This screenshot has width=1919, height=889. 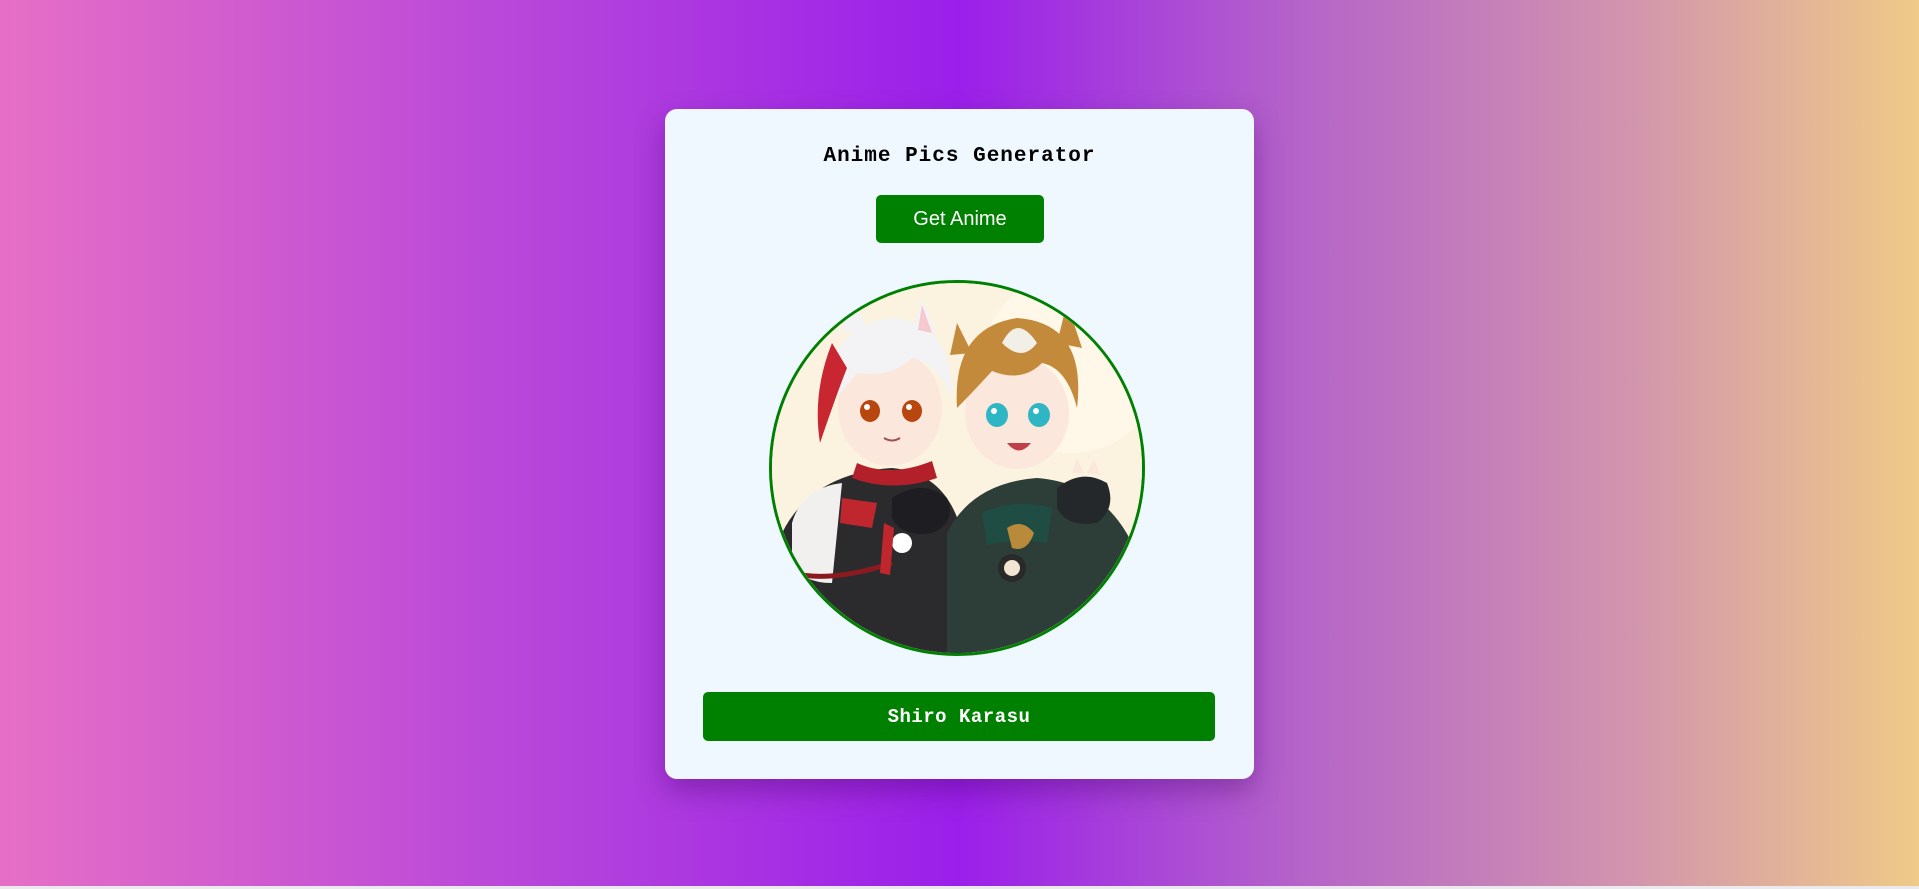 What do you see at coordinates (959, 156) in the screenshot?
I see `page-title: Anime Pics Generator` at bounding box center [959, 156].